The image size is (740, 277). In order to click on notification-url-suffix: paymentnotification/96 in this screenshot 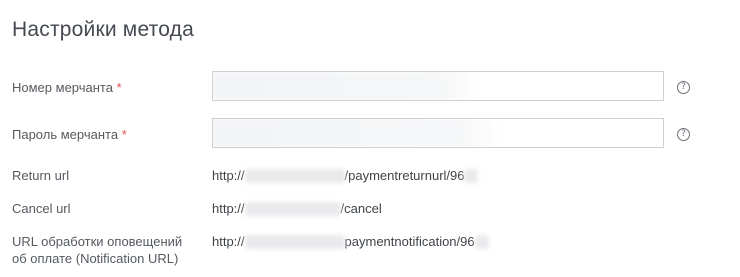, I will do `click(409, 241)`.